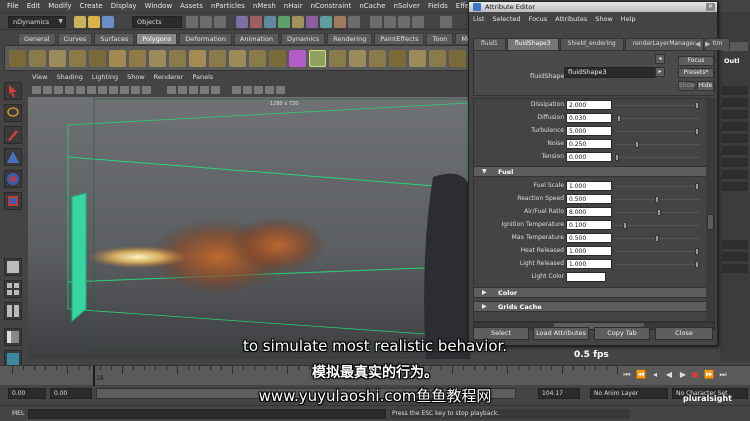  Describe the element at coordinates (97, 58) in the screenshot. I see `poly-plane-icon` at that location.